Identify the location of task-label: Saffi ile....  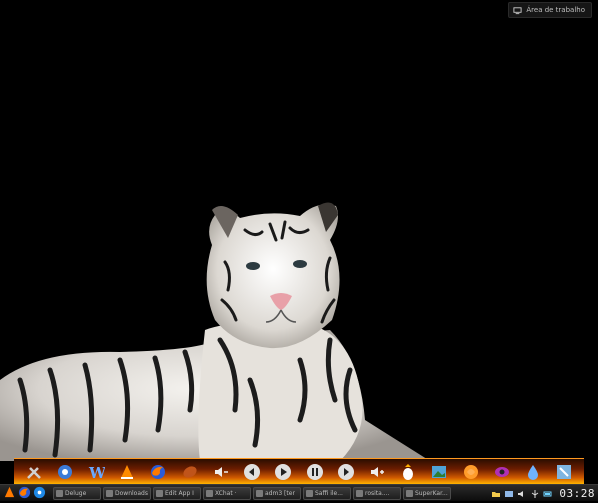
(329, 493).